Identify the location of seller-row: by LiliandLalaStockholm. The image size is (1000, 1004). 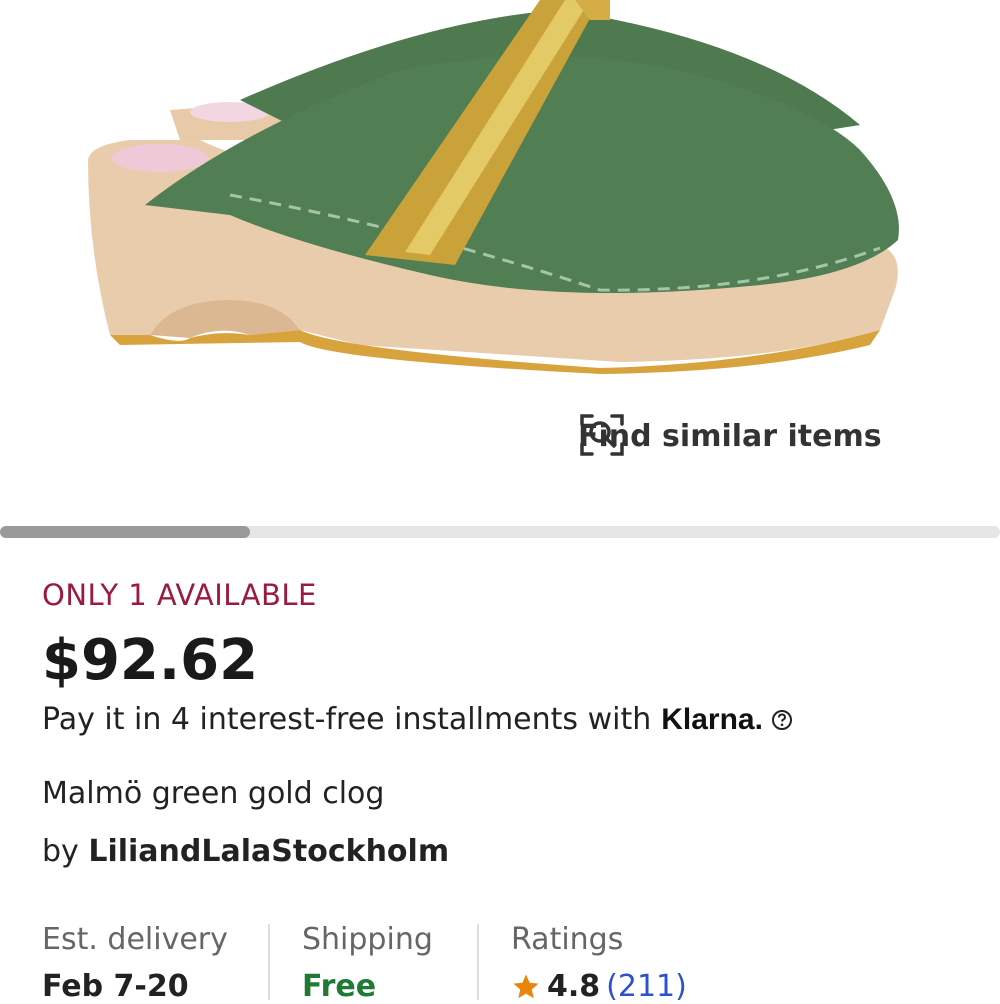
(245, 851).